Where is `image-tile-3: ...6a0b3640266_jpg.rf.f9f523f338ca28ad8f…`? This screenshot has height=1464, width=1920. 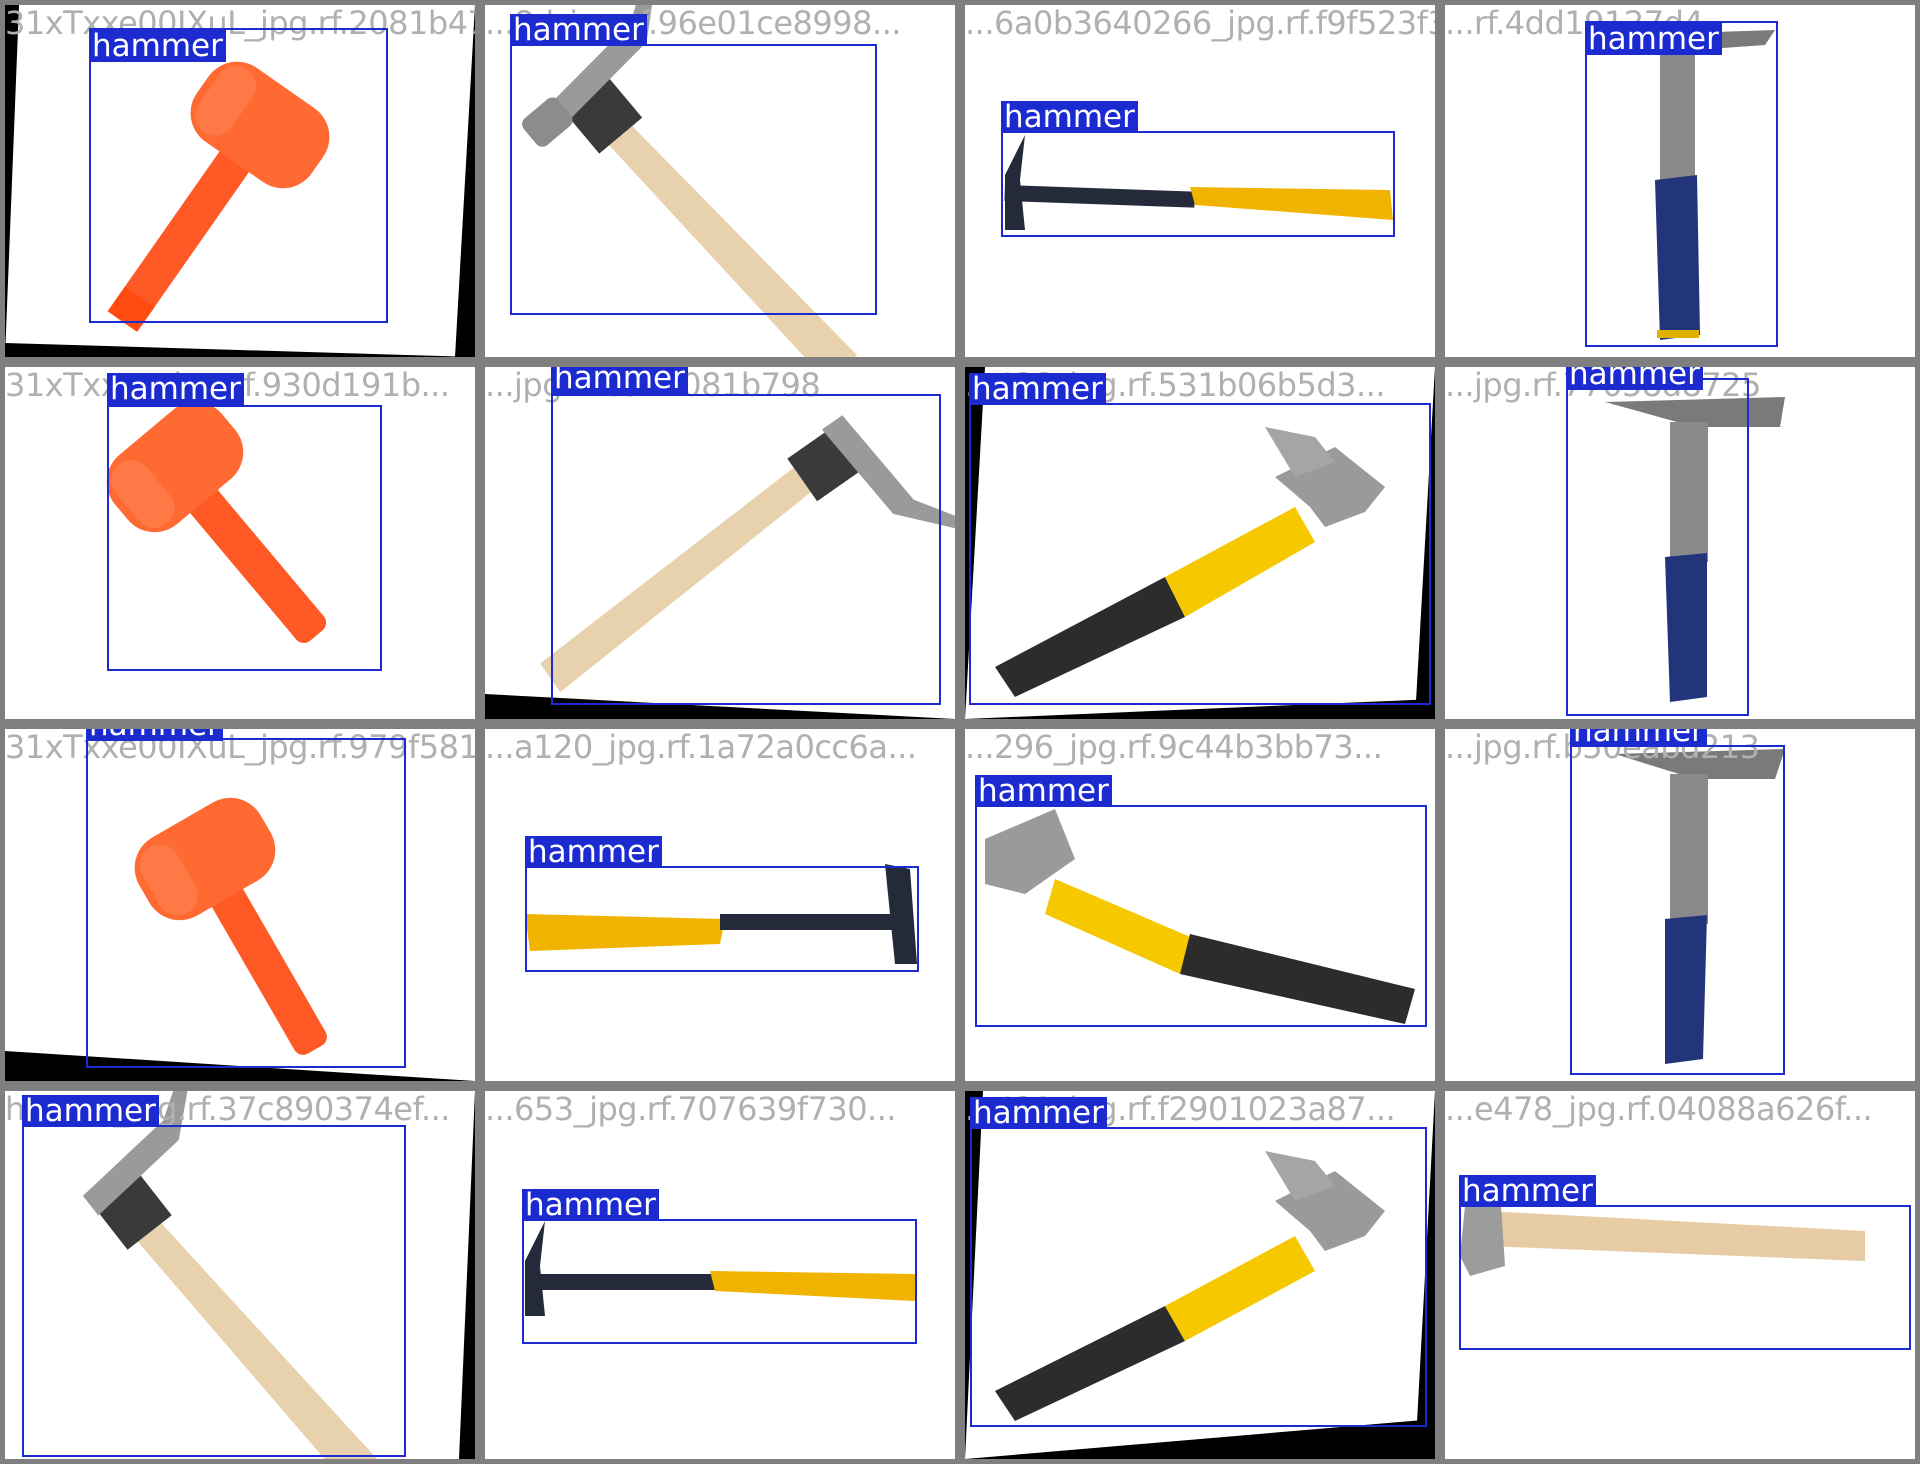
image-tile-3: ...6a0b3640266_jpg.rf.f9f523f338ca28ad8f… is located at coordinates (1200, 181).